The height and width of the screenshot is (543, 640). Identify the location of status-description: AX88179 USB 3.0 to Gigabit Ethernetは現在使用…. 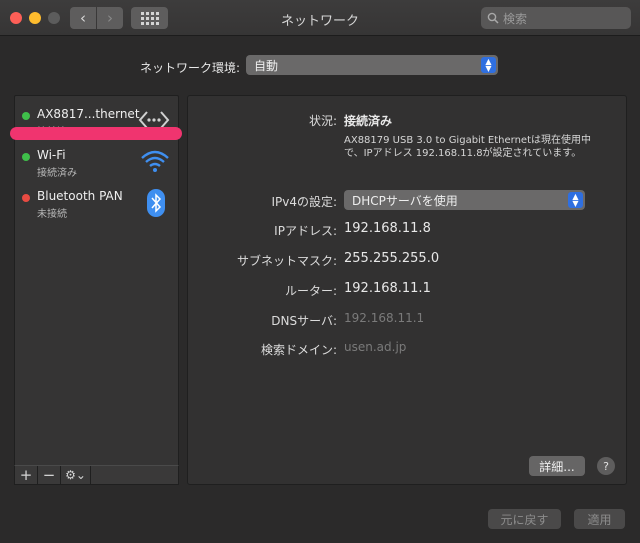
(467, 147).